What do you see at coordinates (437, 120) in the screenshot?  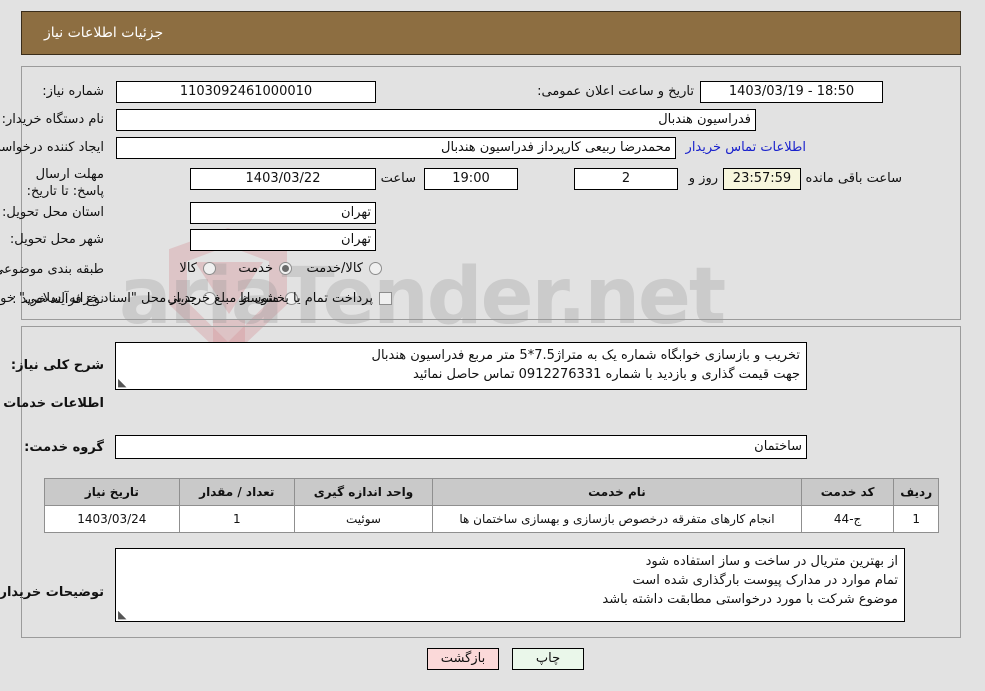 I see `buyer-org-value: فدراسیون هندبال` at bounding box center [437, 120].